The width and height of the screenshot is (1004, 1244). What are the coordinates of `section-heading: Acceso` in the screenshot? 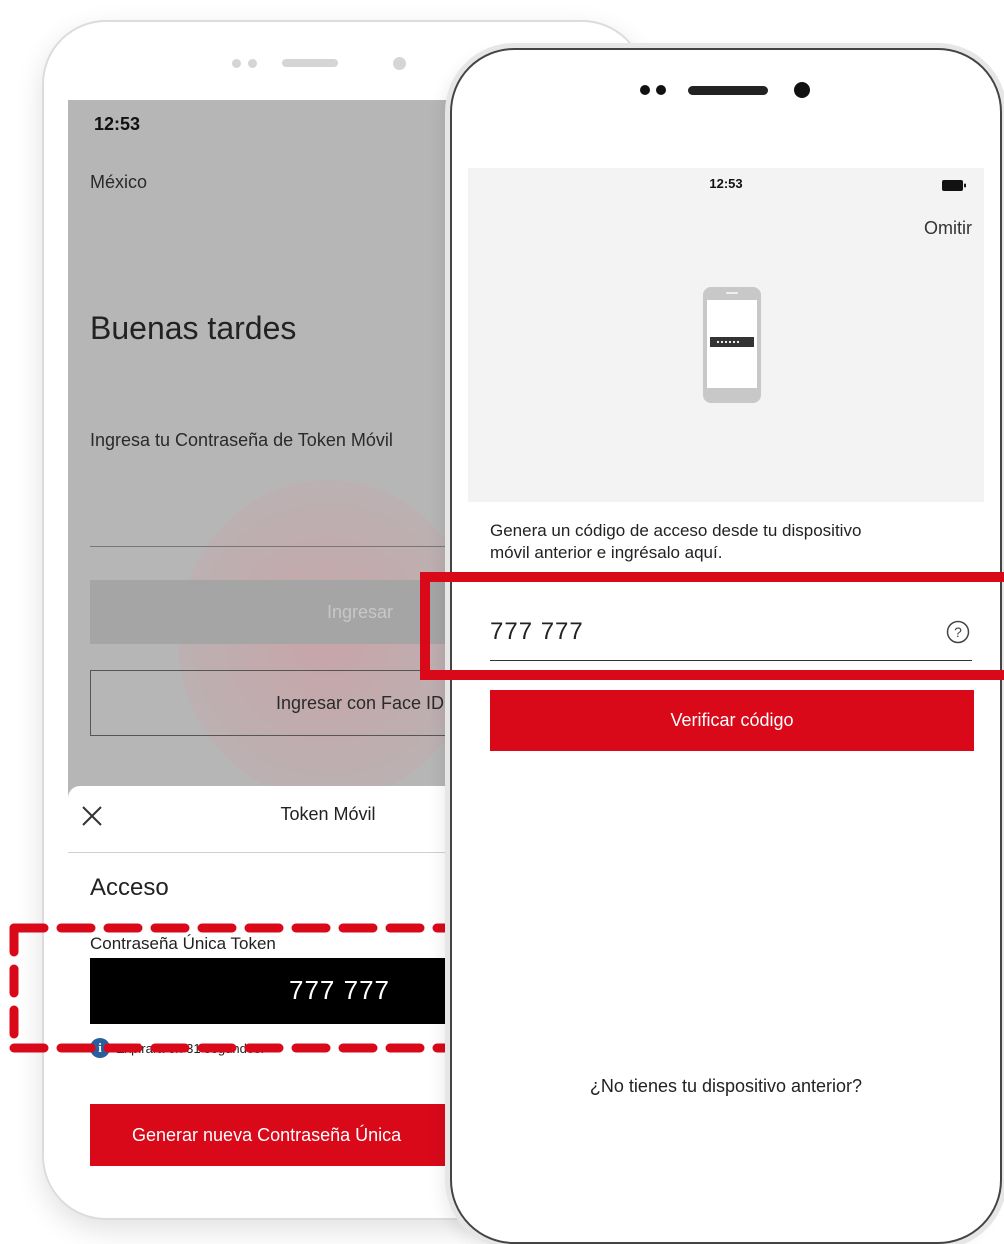 It's located at (129, 887).